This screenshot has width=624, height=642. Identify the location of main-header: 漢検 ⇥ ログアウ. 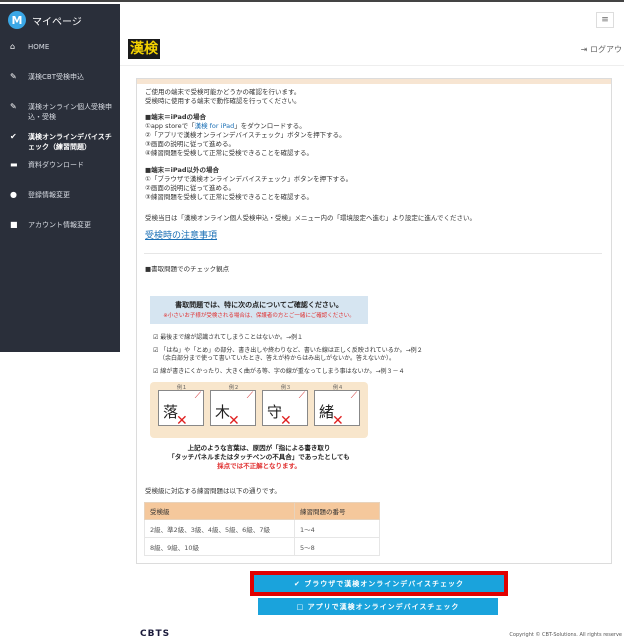
(372, 50).